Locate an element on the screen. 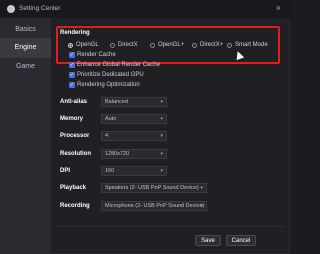  playback-dropdown: Speakers (2- USB PnP Sound Device) ▾ is located at coordinates (154, 188).